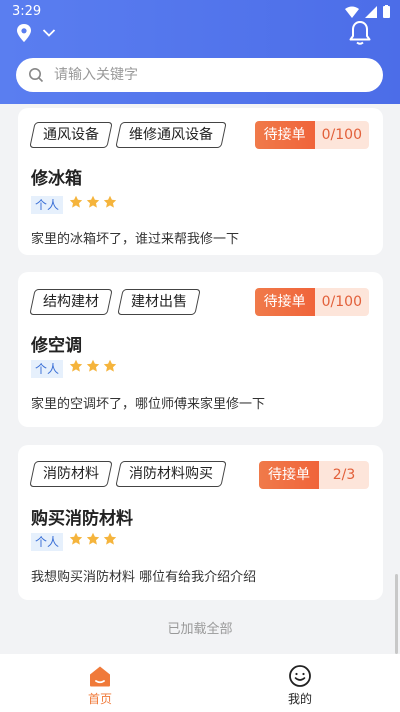  I want to click on quota-count: 2/3, so click(344, 475).